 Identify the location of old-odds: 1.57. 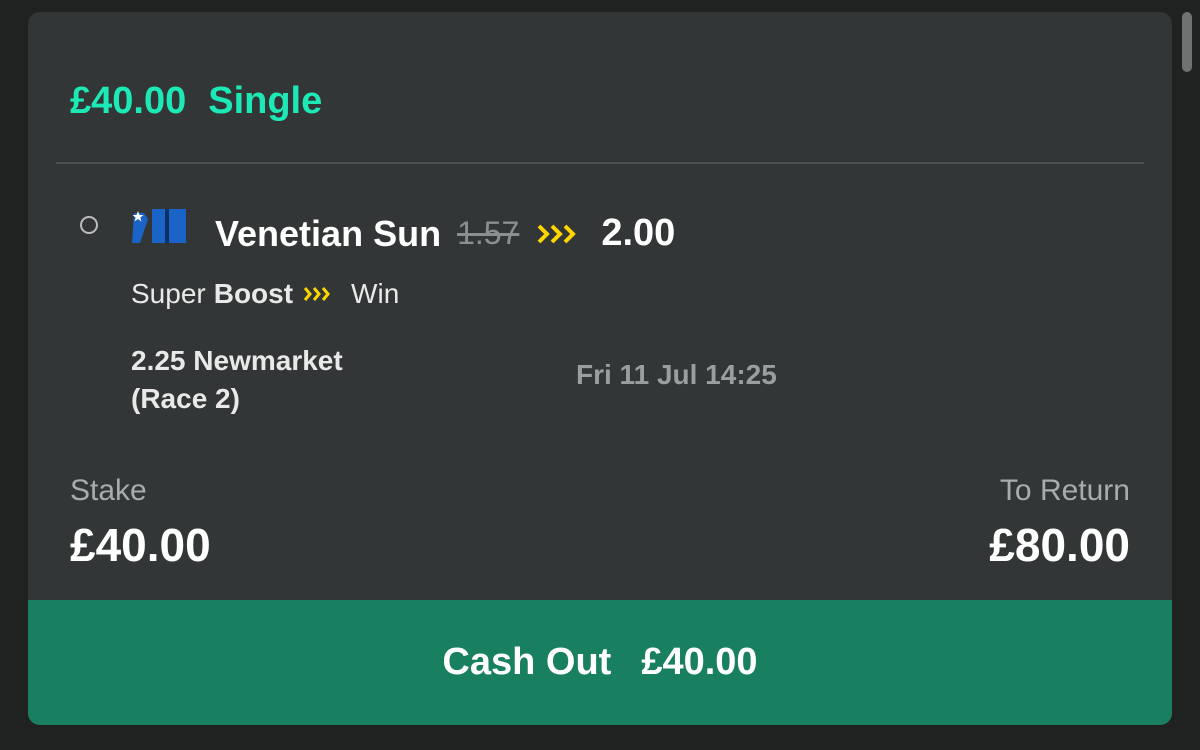
(488, 233).